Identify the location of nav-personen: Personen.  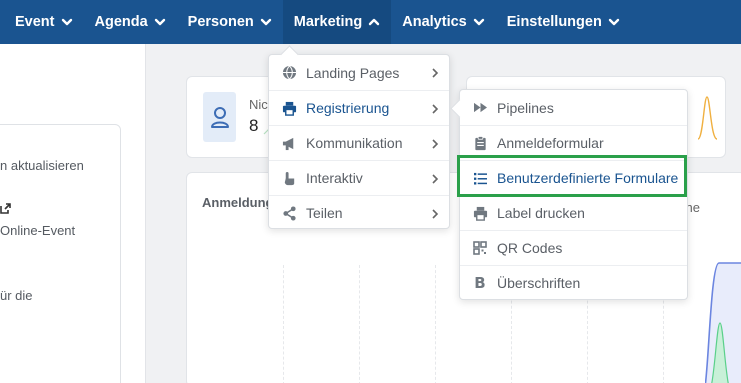
(230, 22).